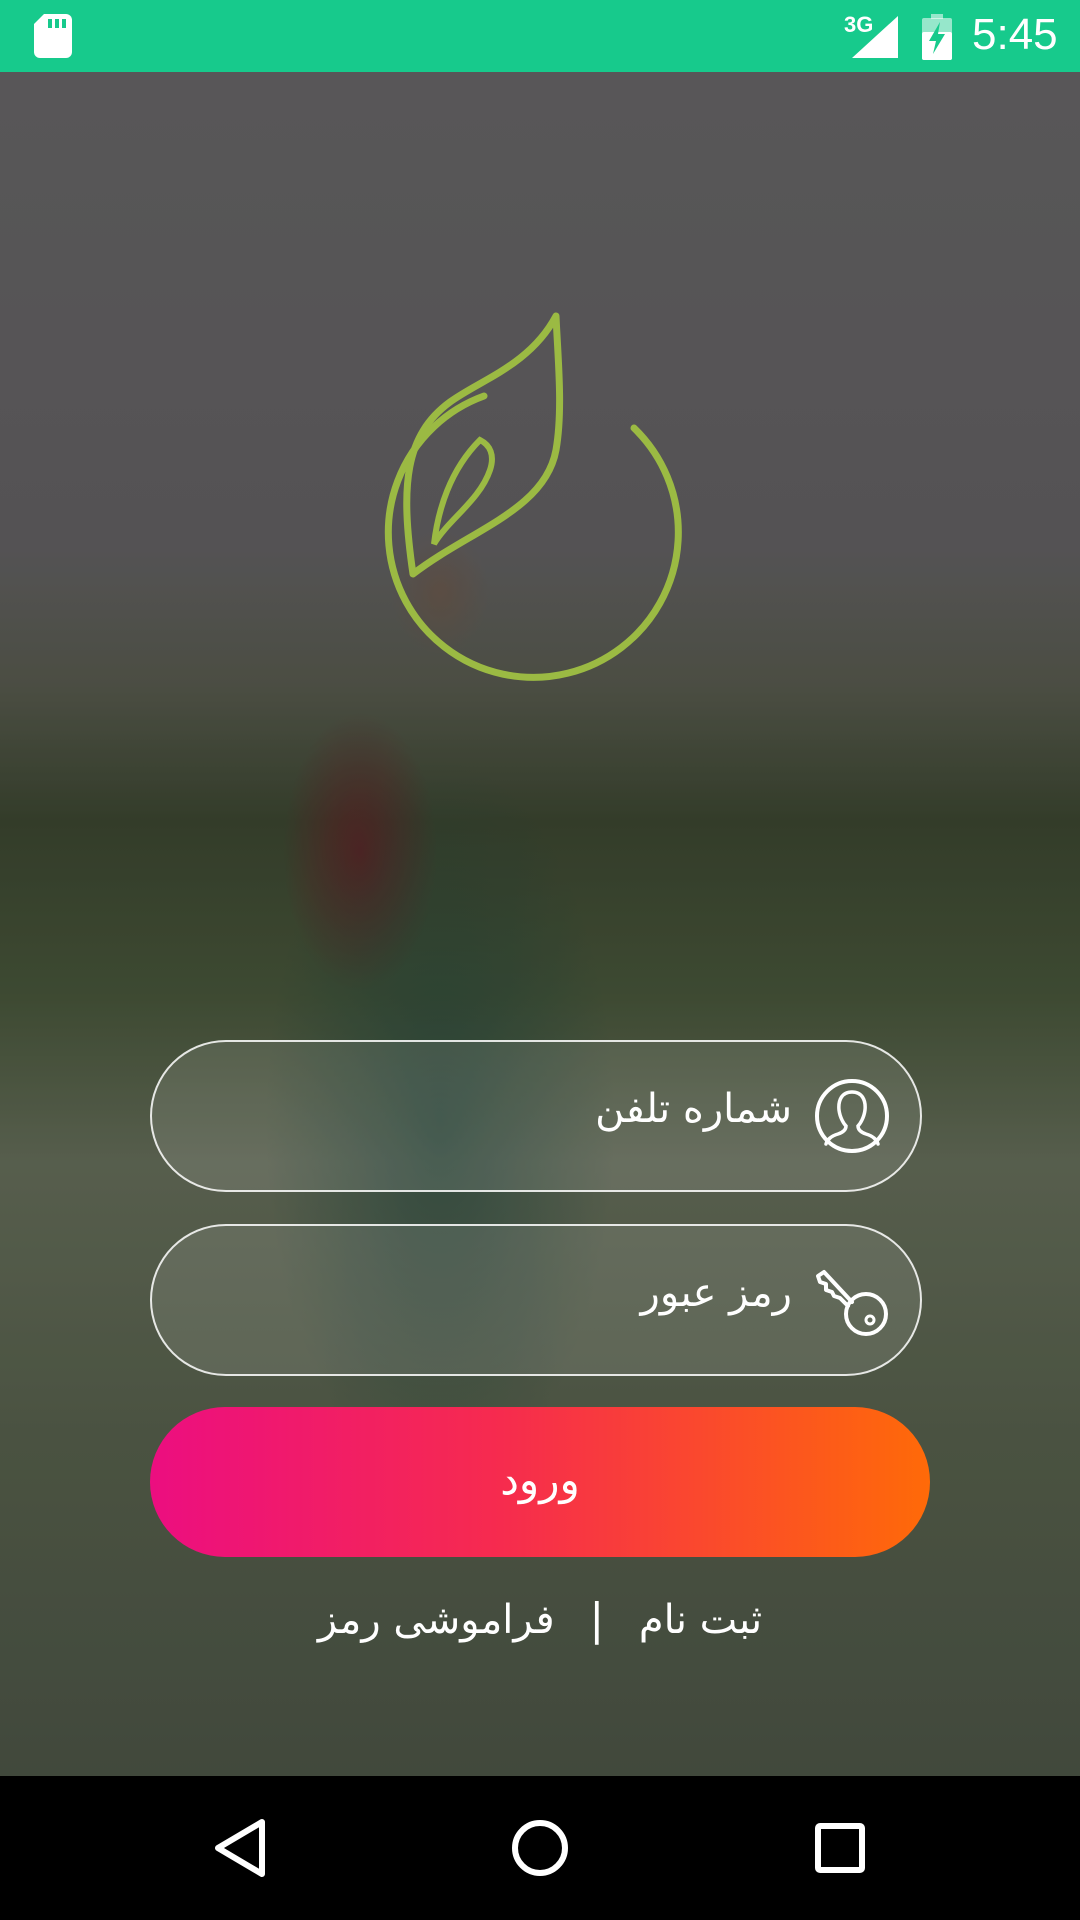 The height and width of the screenshot is (1920, 1080). Describe the element at coordinates (436, 1620) in the screenshot. I see `forgot-password-link: فراموشی رمز` at that location.